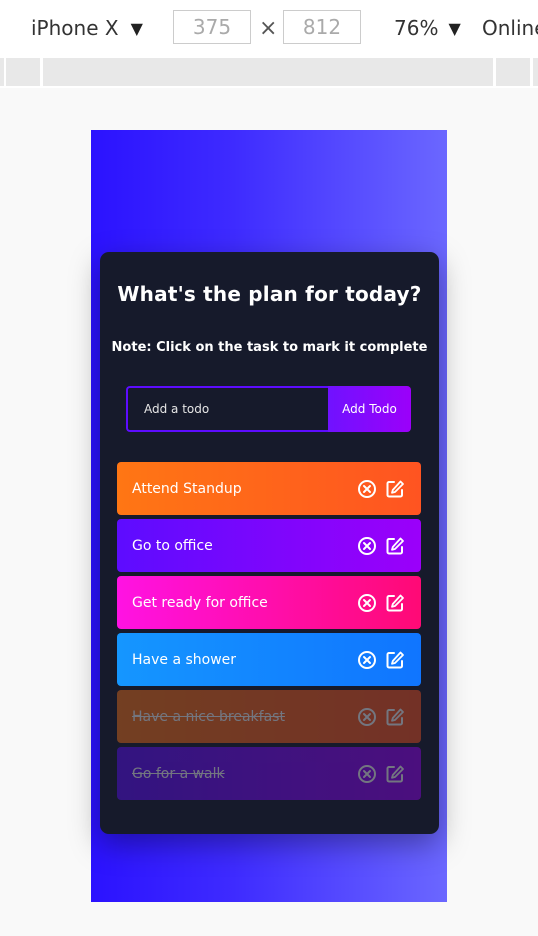 The height and width of the screenshot is (936, 538). I want to click on todo-item: Get ready for office, so click(269, 602).